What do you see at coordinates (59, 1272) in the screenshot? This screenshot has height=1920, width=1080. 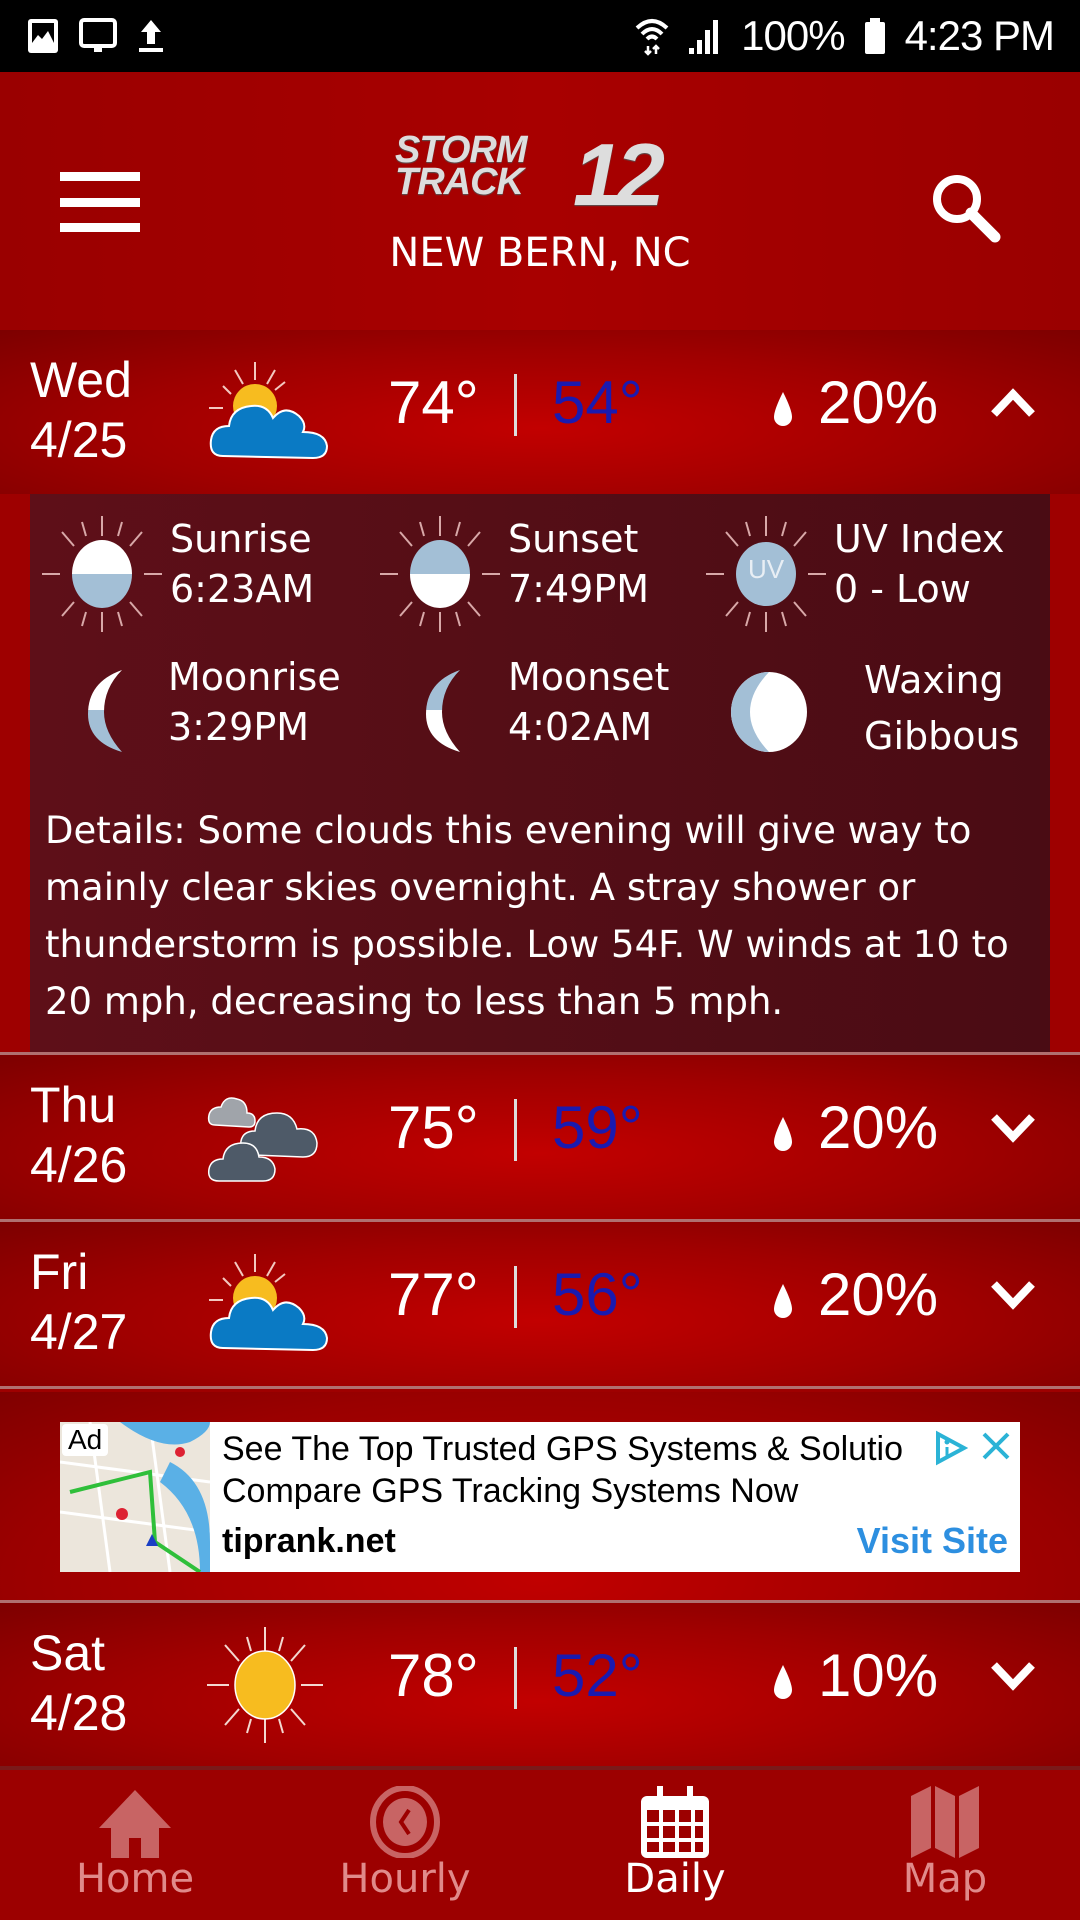 I see `day-name: Fri` at bounding box center [59, 1272].